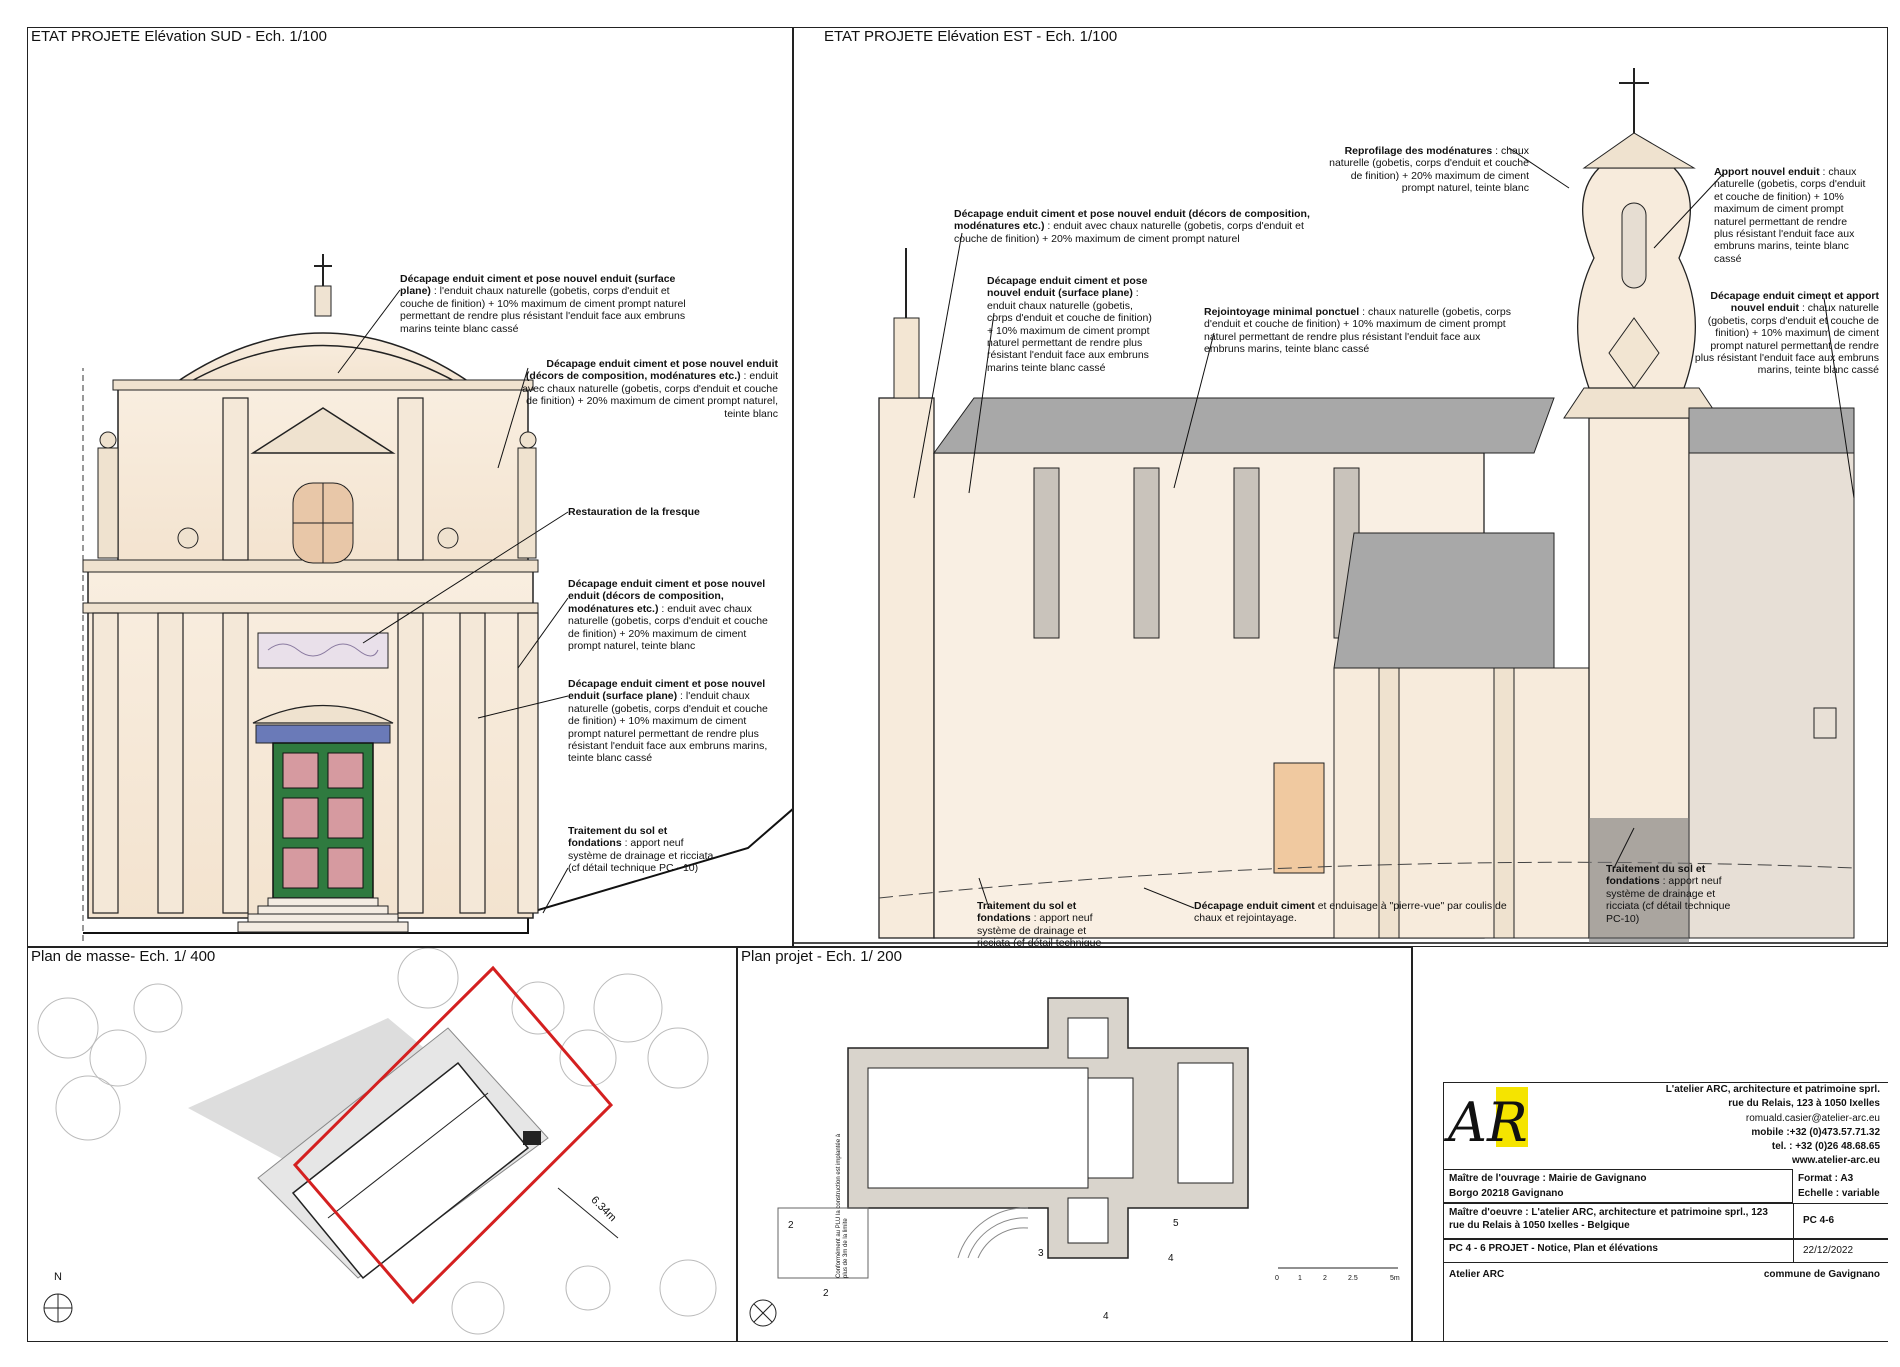  I want to click on echelle: Echelle : variable, so click(1839, 1193).